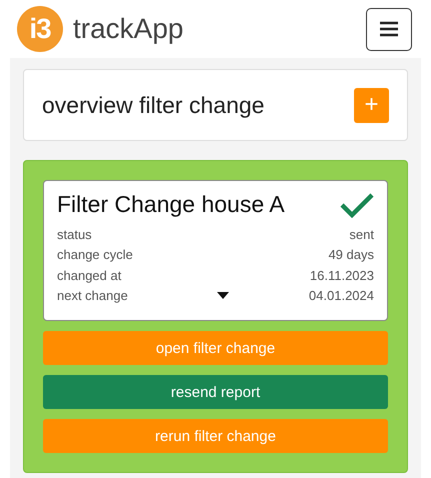 The image size is (431, 478). What do you see at coordinates (215, 348) in the screenshot?
I see `action-button: open filter change` at bounding box center [215, 348].